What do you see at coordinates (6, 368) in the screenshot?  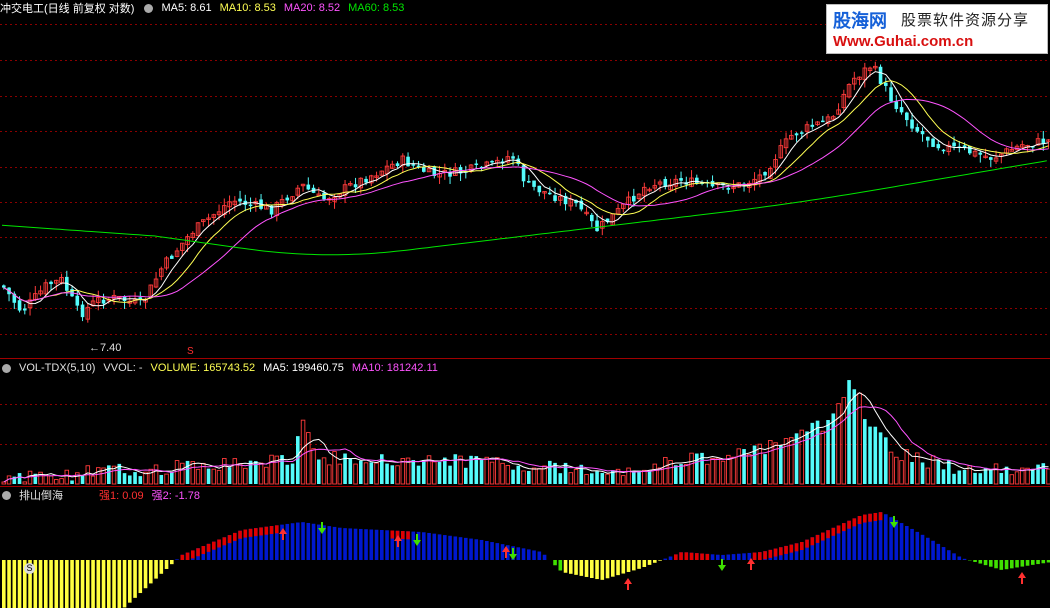 I see `volume-settings-icon` at bounding box center [6, 368].